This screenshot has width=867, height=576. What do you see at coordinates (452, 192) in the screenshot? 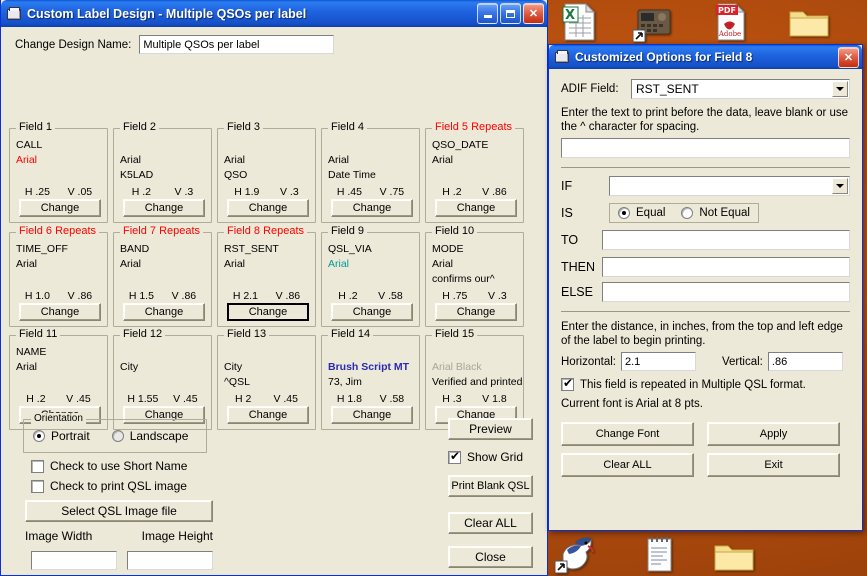
I see `horizontal-offset: H .2` at bounding box center [452, 192].